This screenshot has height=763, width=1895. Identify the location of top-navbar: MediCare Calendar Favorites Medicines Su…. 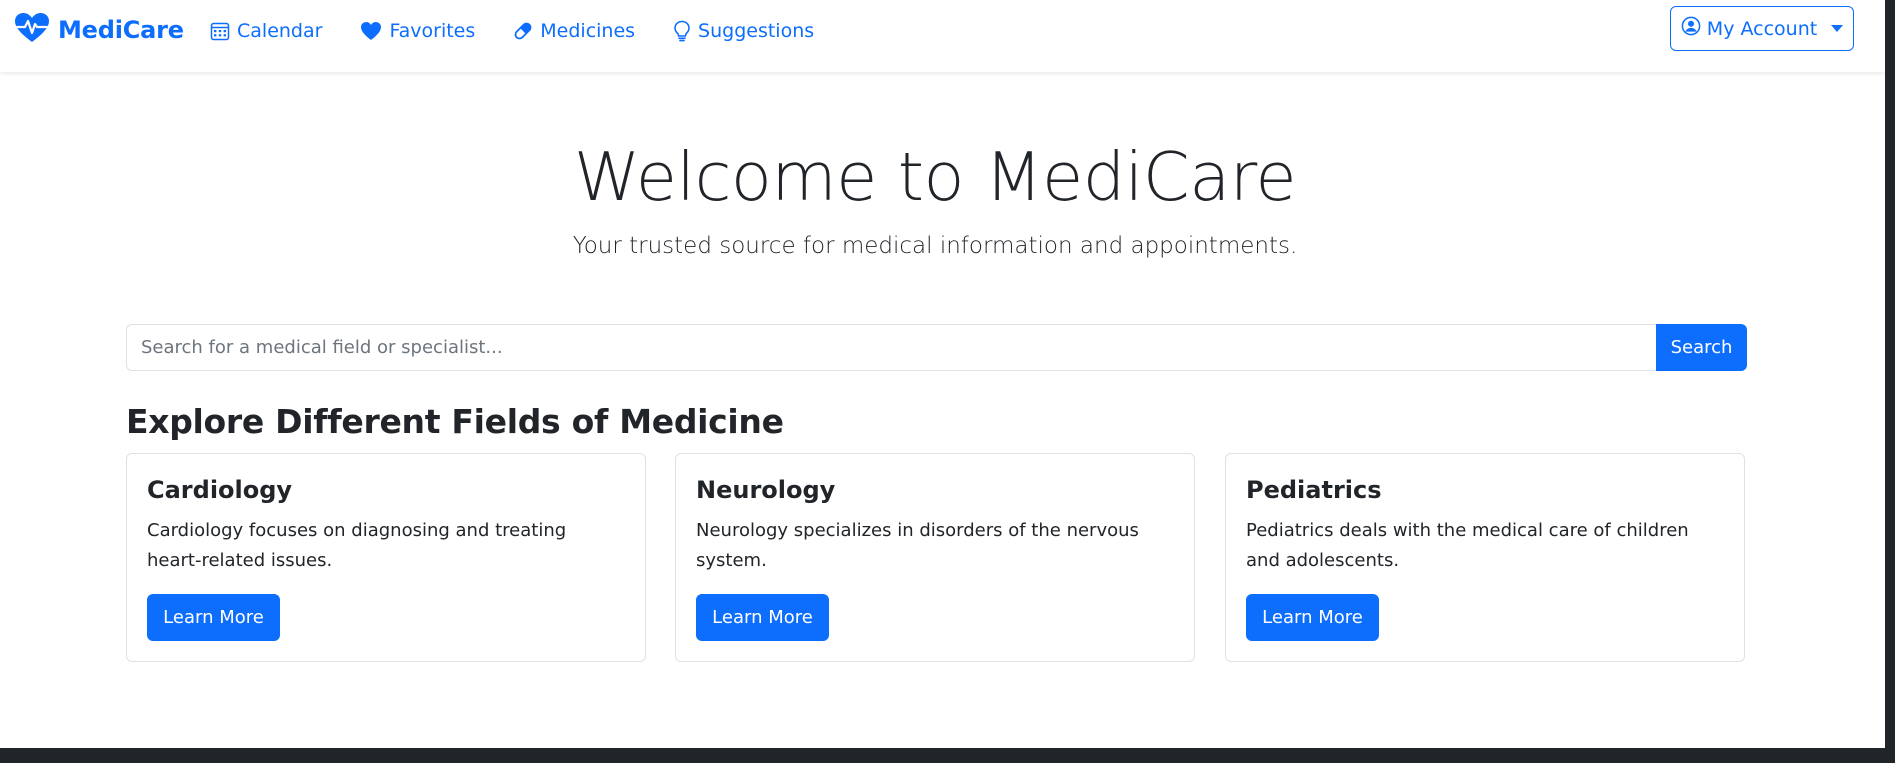
(942, 36).